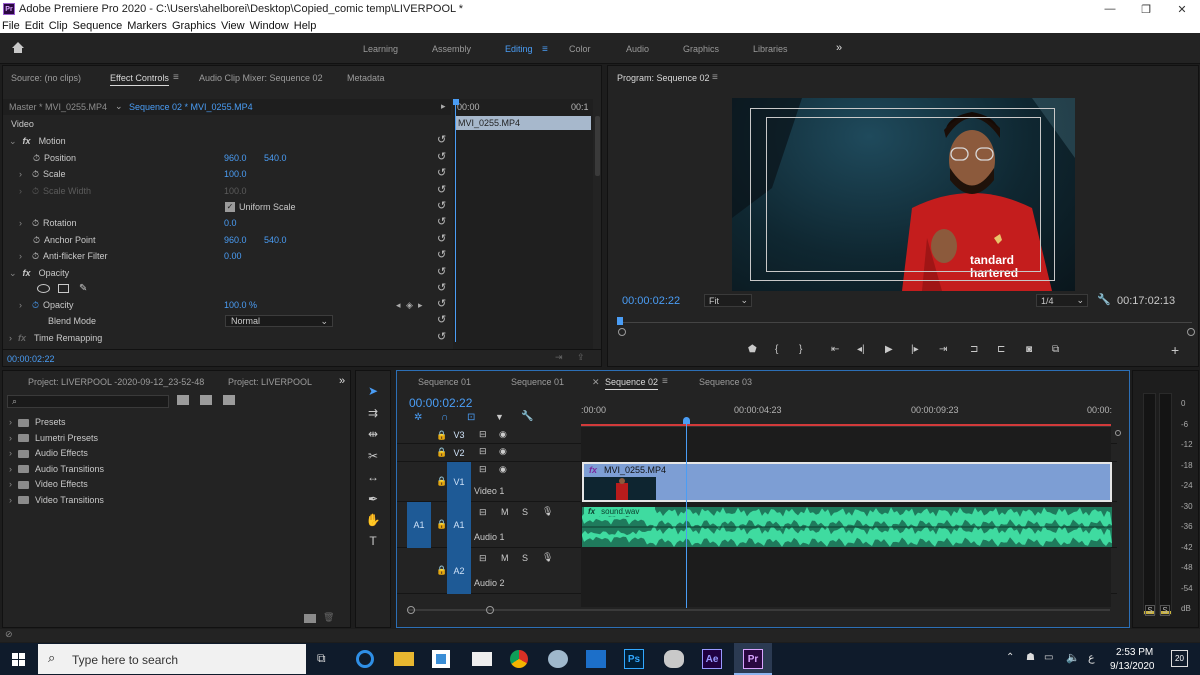 The width and height of the screenshot is (1200, 675). Describe the element at coordinates (373, 436) in the screenshot. I see `ripple-edit-tool-icon: ⇹` at that location.